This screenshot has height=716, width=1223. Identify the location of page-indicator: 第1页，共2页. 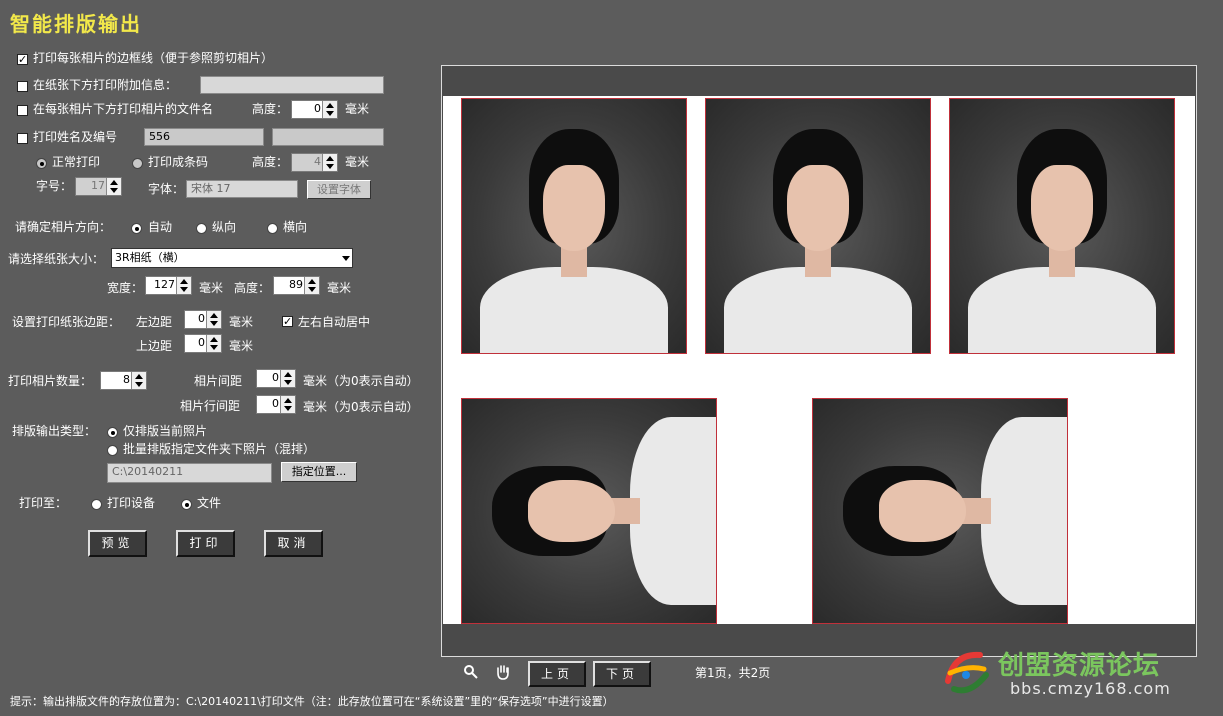
(733, 673).